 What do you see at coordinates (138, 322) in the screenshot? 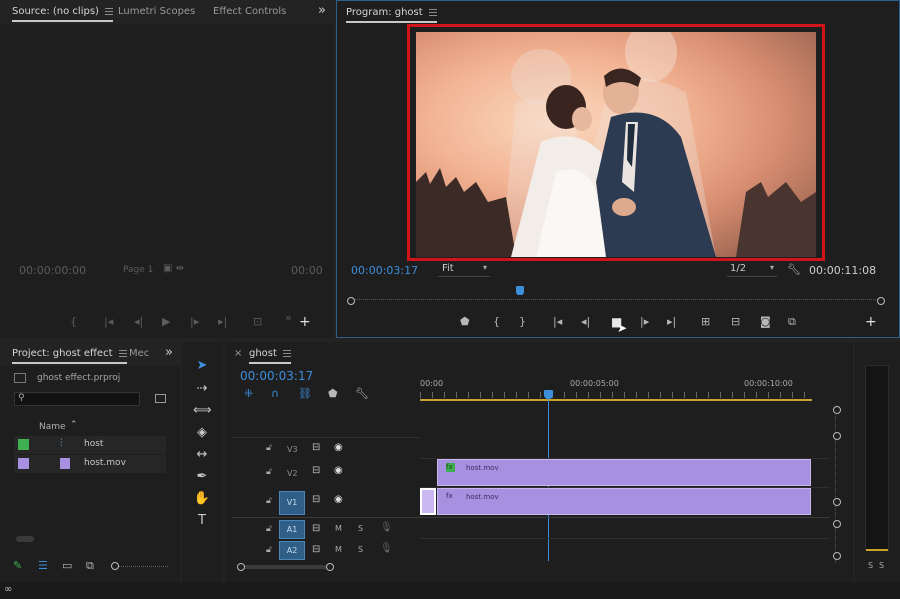
I see `step-back-icon: ◂|` at bounding box center [138, 322].